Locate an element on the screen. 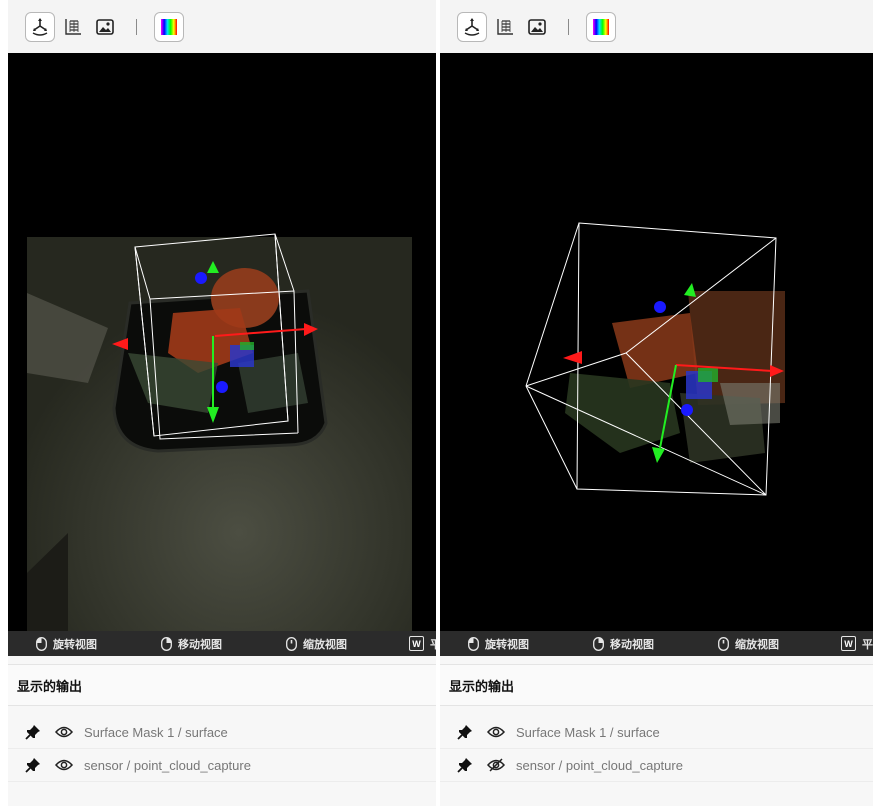  y-axis-arrow is located at coordinates (658, 455).